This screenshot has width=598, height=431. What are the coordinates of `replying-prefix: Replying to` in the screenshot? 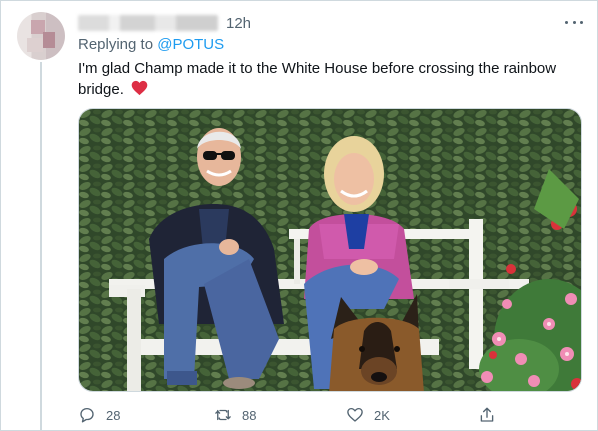 It's located at (118, 44).